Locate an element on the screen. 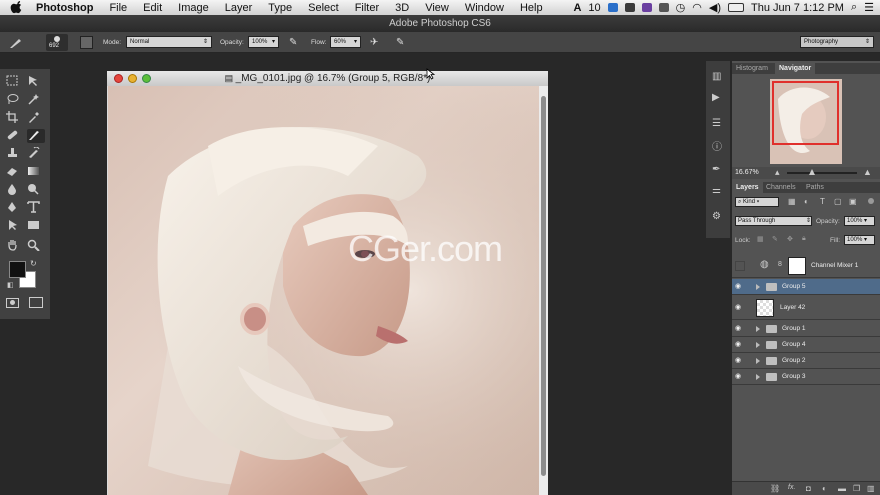 This screenshot has height=495, width=880. type-tool-icon is located at coordinates (36, 208).